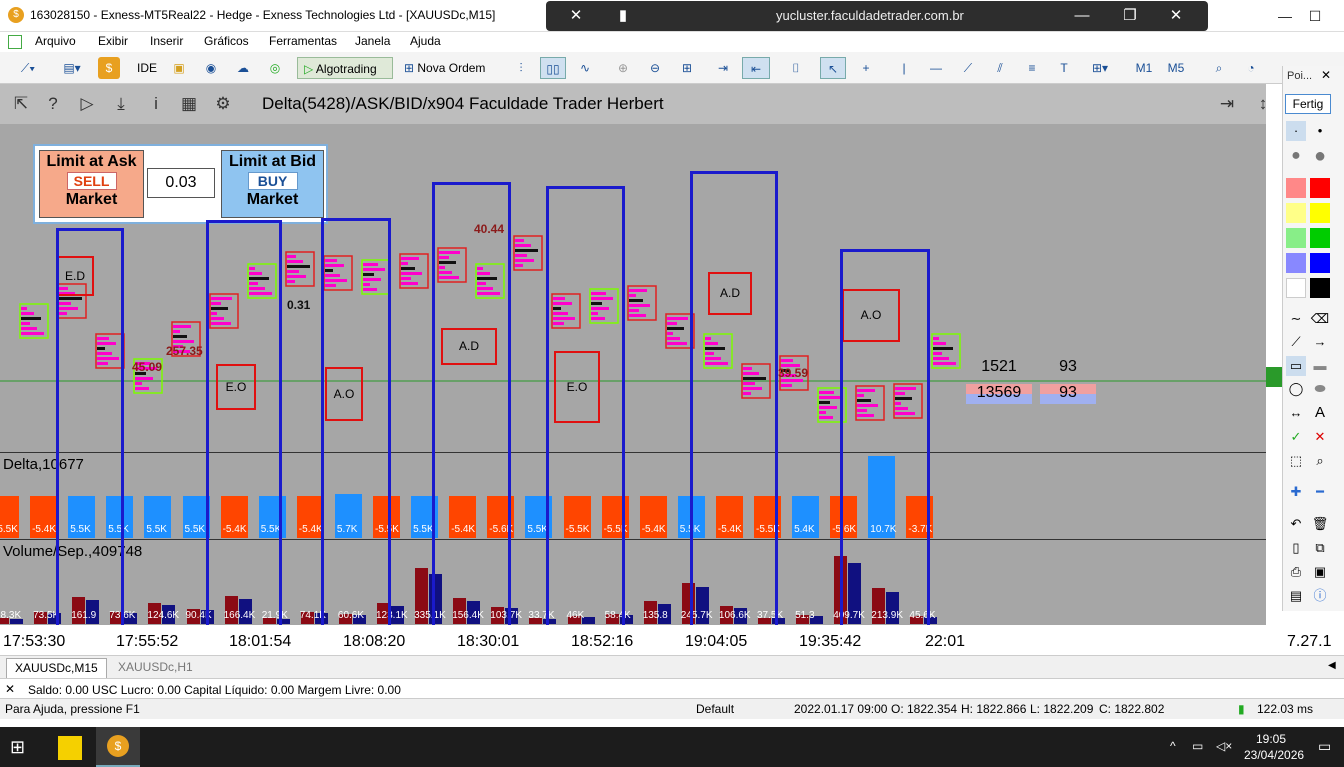 This screenshot has width=1344, height=767. What do you see at coordinates (425, 41) in the screenshot?
I see `menu-ajuda: Ajuda` at bounding box center [425, 41].